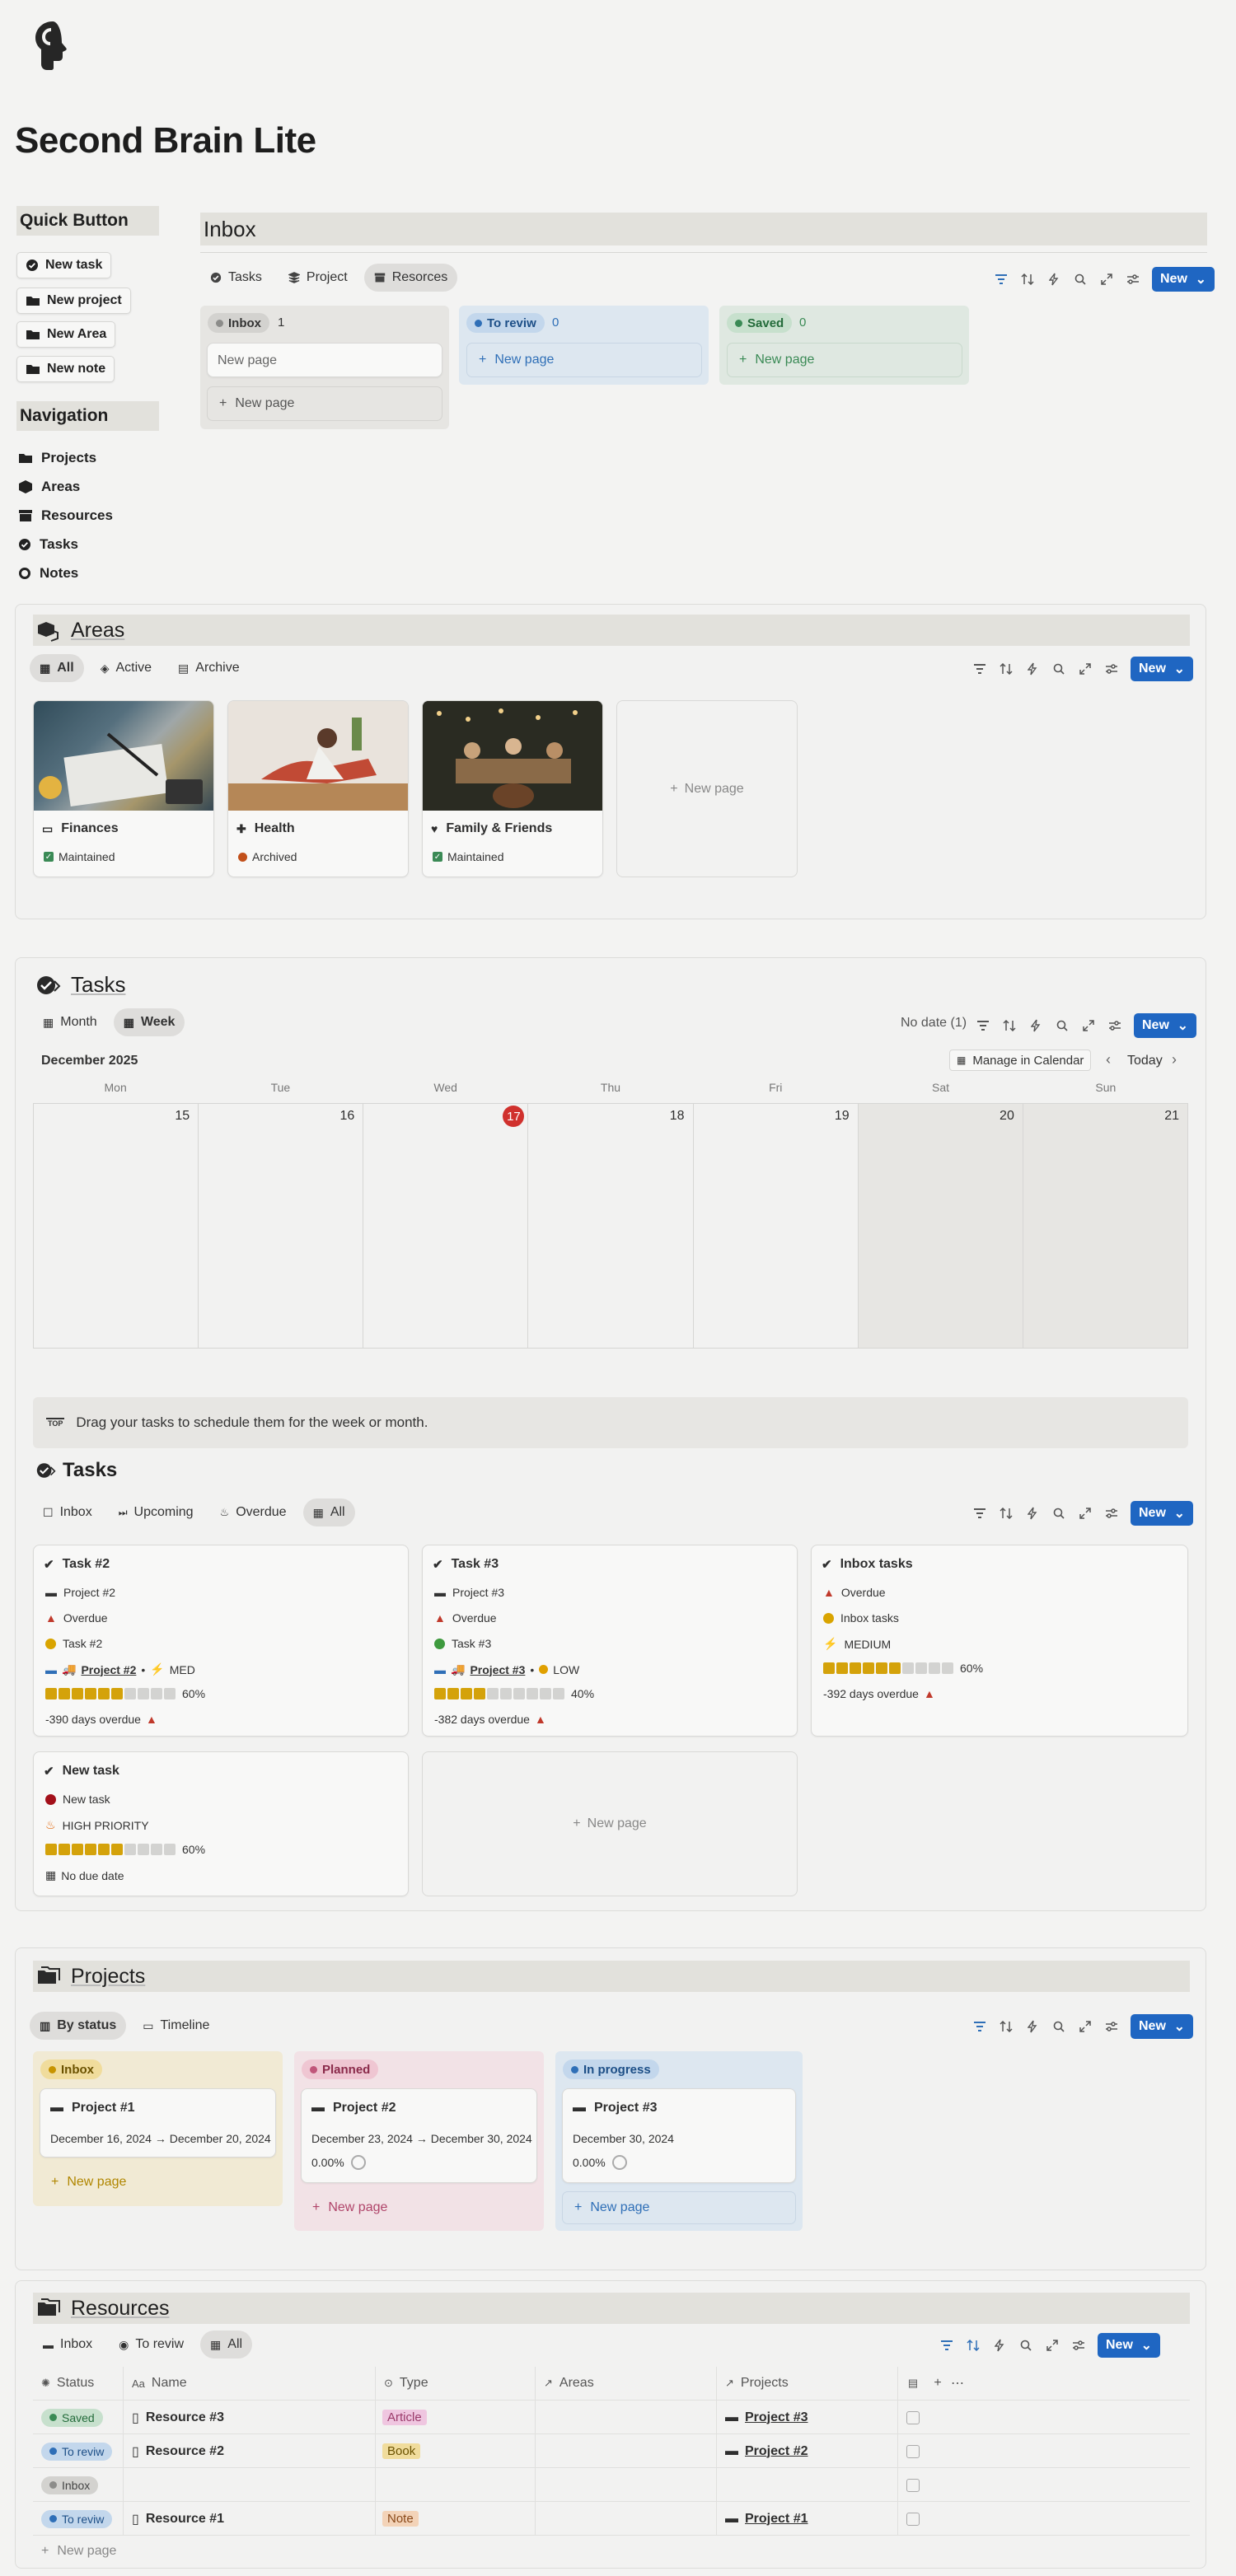 The width and height of the screenshot is (1236, 2576). Describe the element at coordinates (512, 788) in the screenshot. I see `area-card-family: ♥ Family & Friends ✓ Maintained` at that location.